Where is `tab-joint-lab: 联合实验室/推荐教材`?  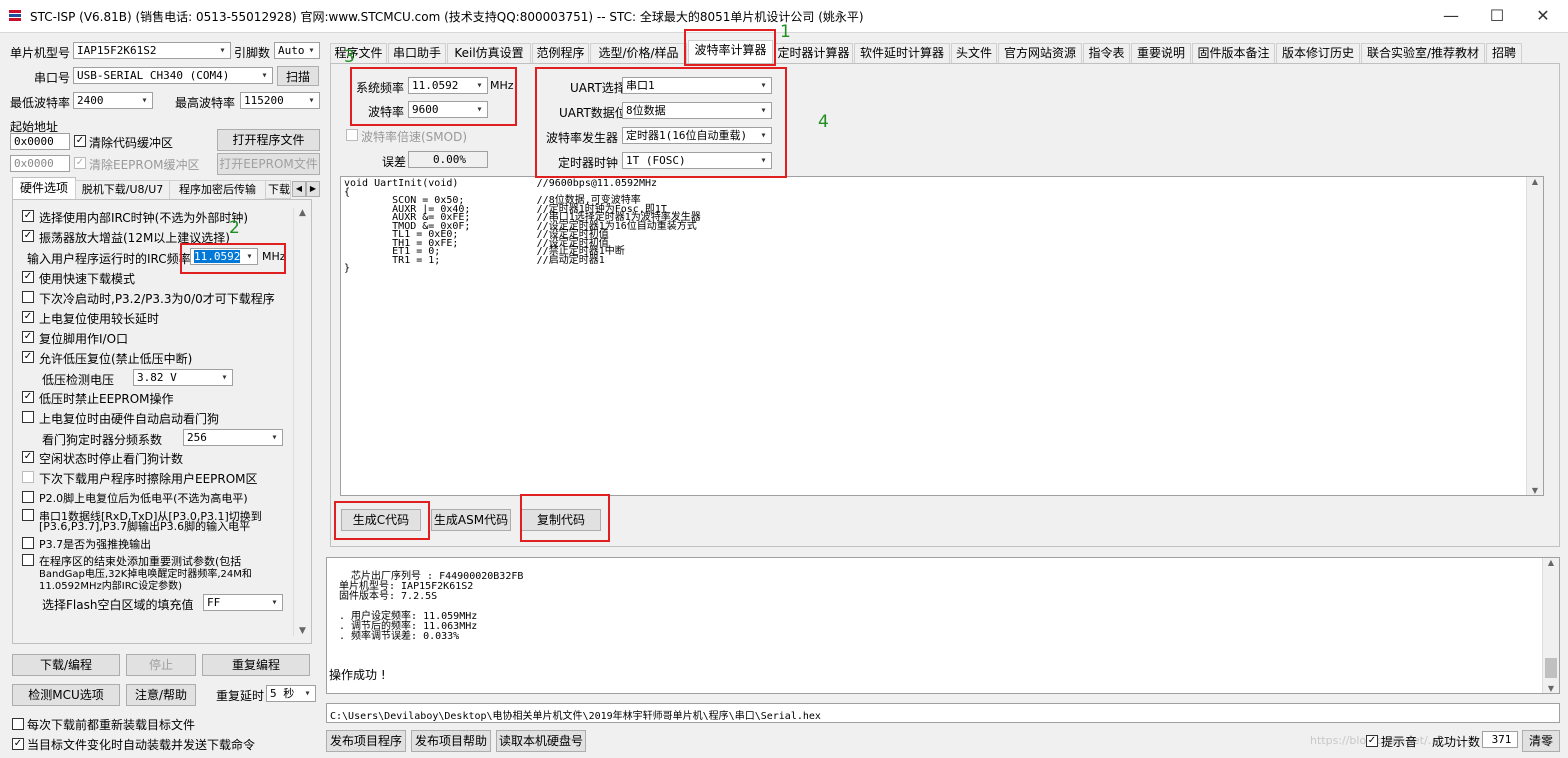
tab-joint-lab: 联合实验室/推荐教材 is located at coordinates (1423, 53).